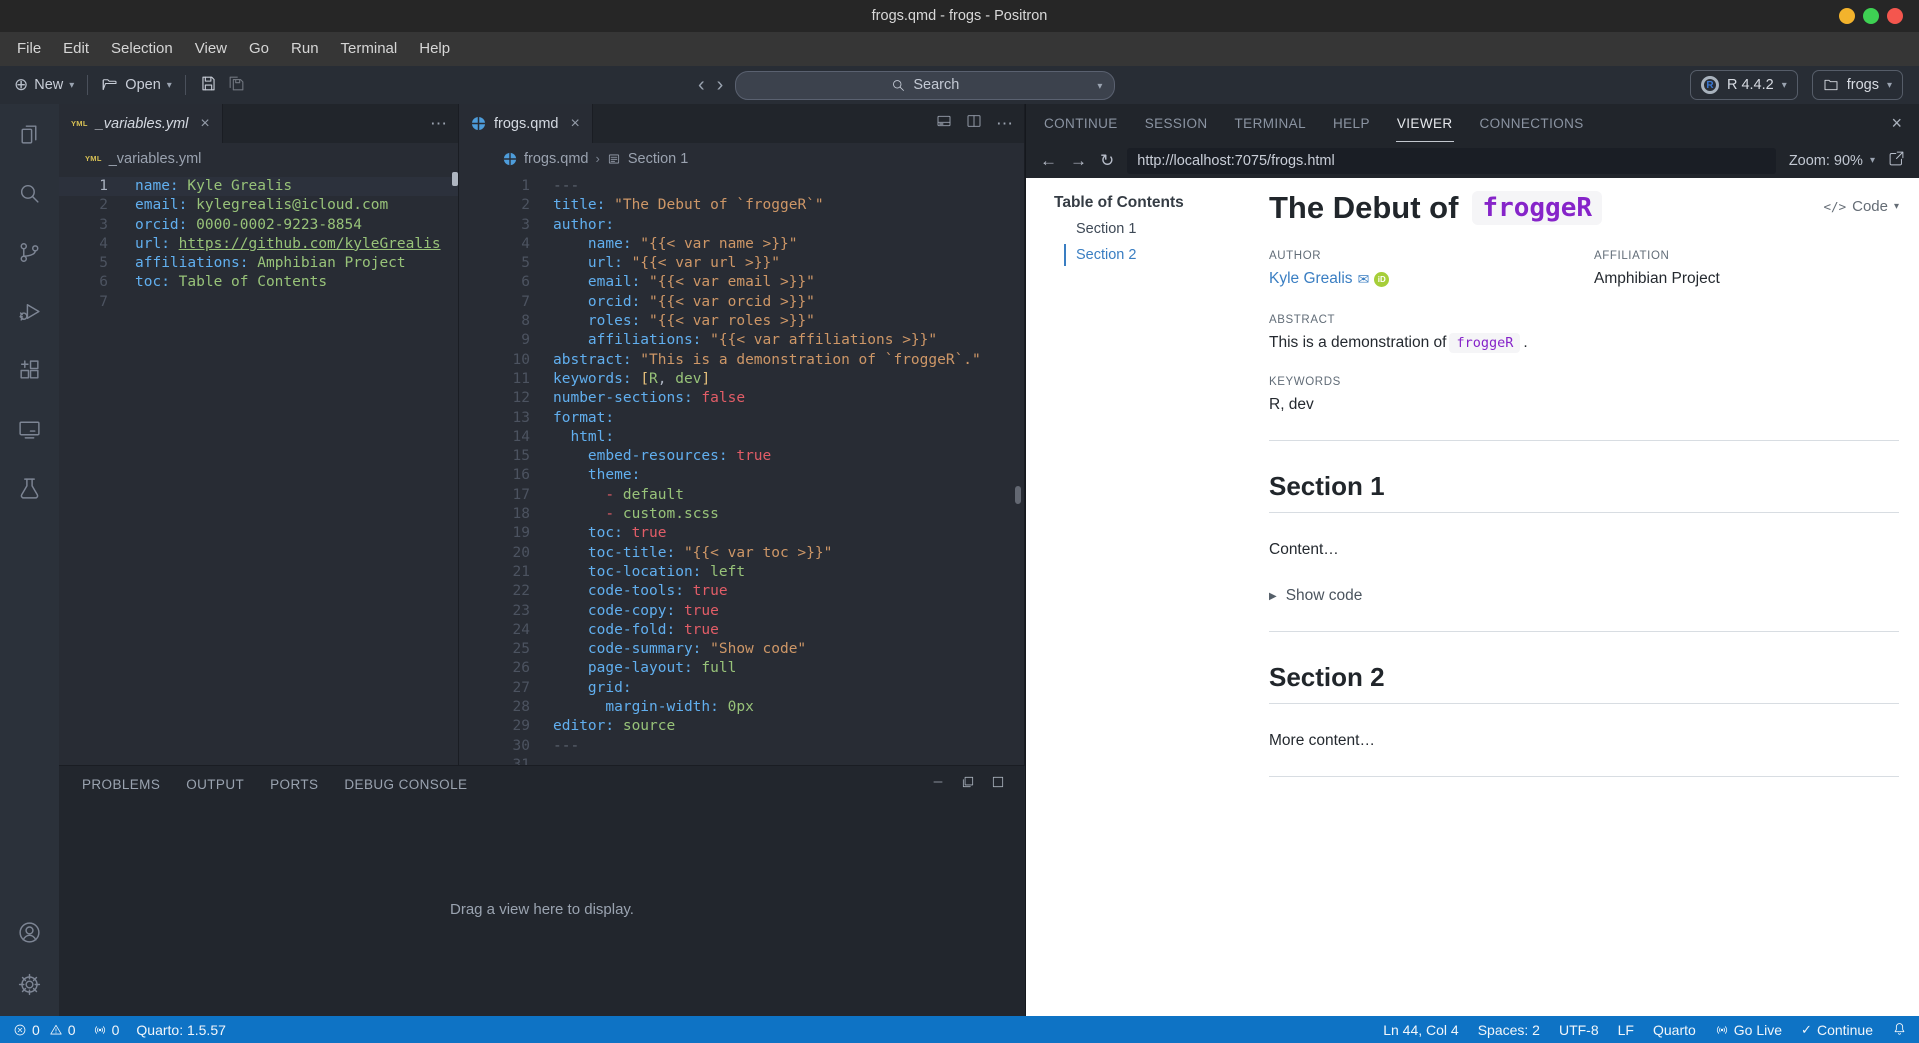 Image resolution: width=1919 pixels, height=1043 pixels. What do you see at coordinates (968, 784) in the screenshot?
I see `restore-panel-icon` at bounding box center [968, 784].